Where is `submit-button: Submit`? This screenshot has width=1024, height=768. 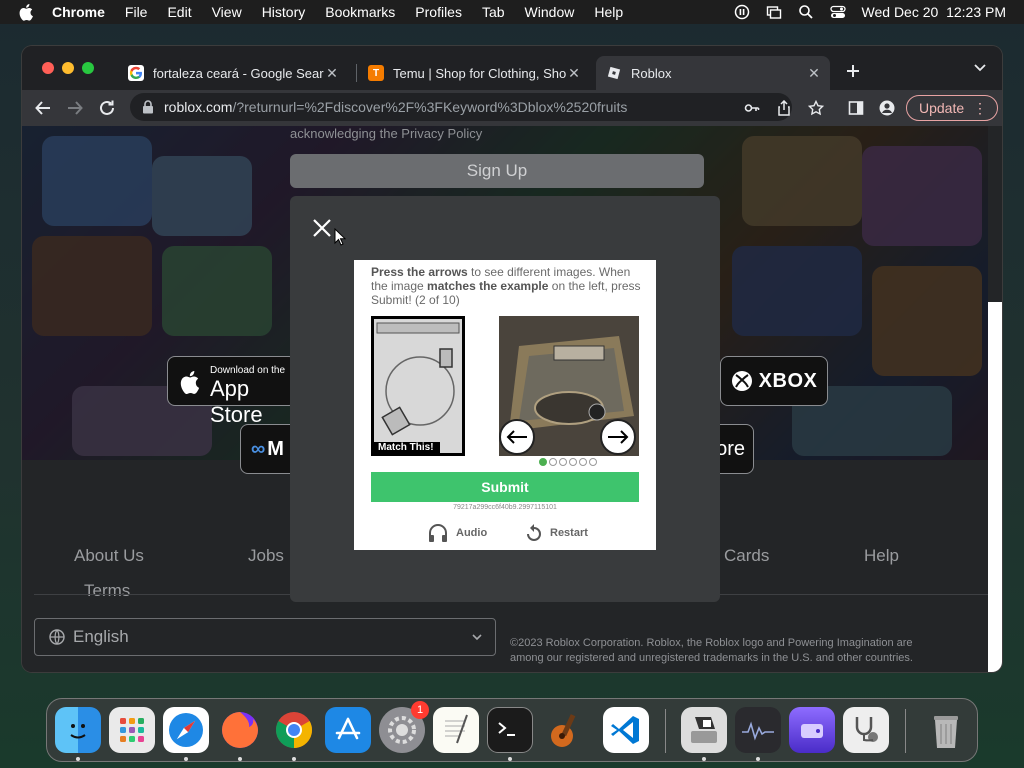 submit-button: Submit is located at coordinates (505, 487).